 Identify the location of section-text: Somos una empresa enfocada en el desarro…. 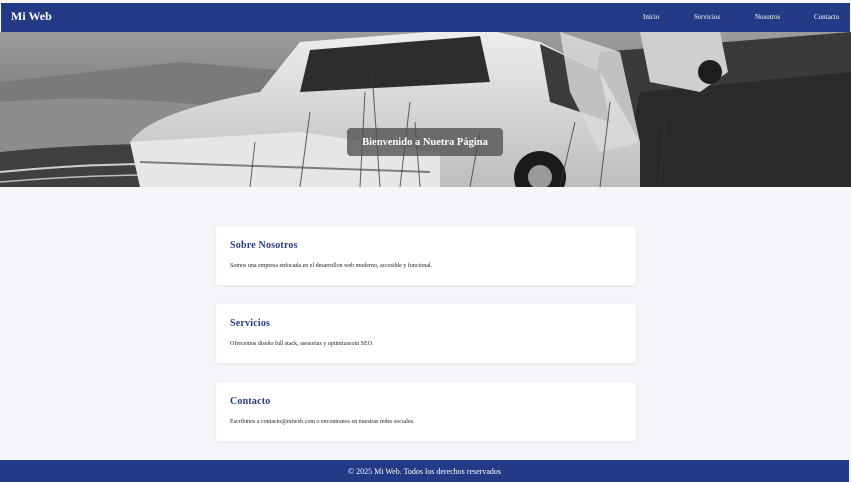
(331, 266).